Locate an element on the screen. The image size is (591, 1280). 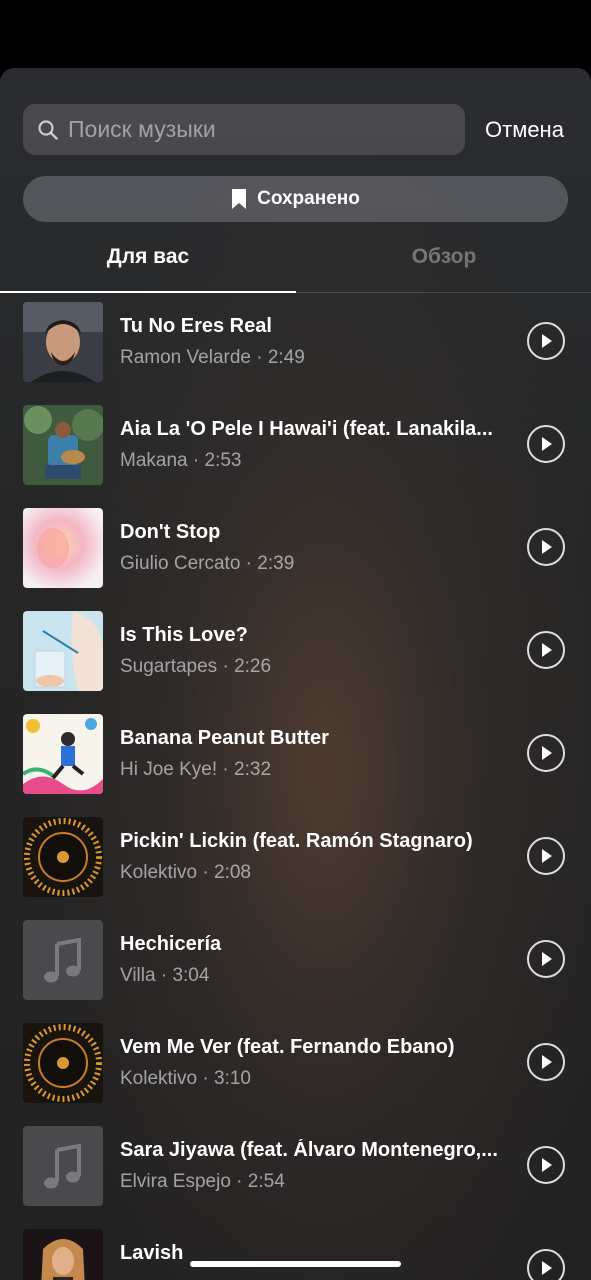
track-title: Vem Me Ver (feat. Fernando Ebano) is located at coordinates (287, 1047).